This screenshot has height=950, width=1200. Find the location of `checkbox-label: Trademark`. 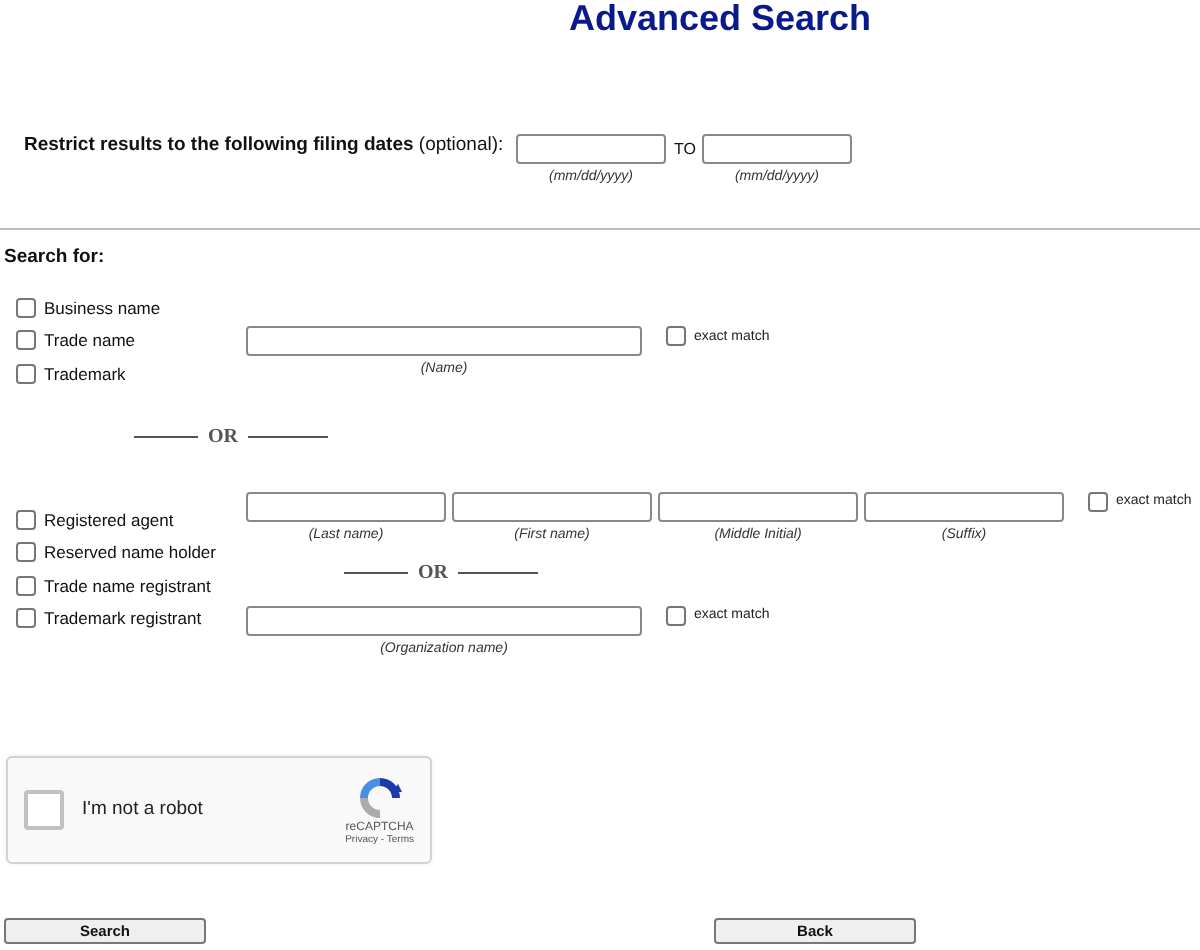

checkbox-label: Trademark is located at coordinates (131, 373).